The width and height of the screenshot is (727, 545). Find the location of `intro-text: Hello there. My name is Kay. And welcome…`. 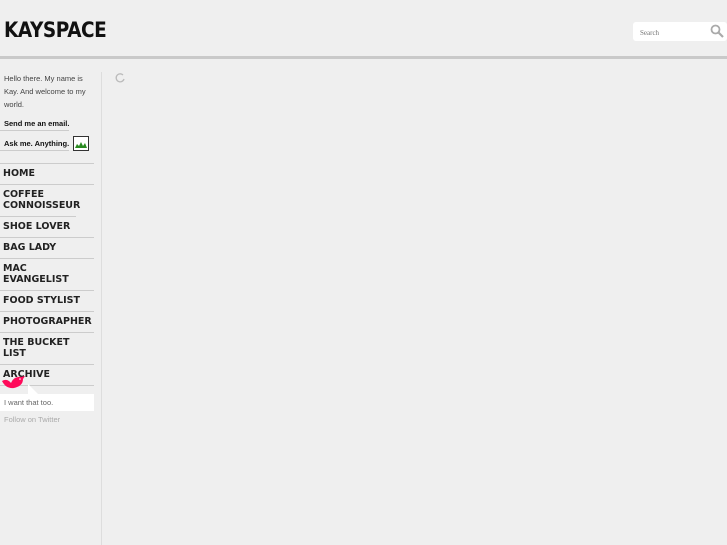

intro-text: Hello there. My name is Kay. And welcome… is located at coordinates (45, 91).